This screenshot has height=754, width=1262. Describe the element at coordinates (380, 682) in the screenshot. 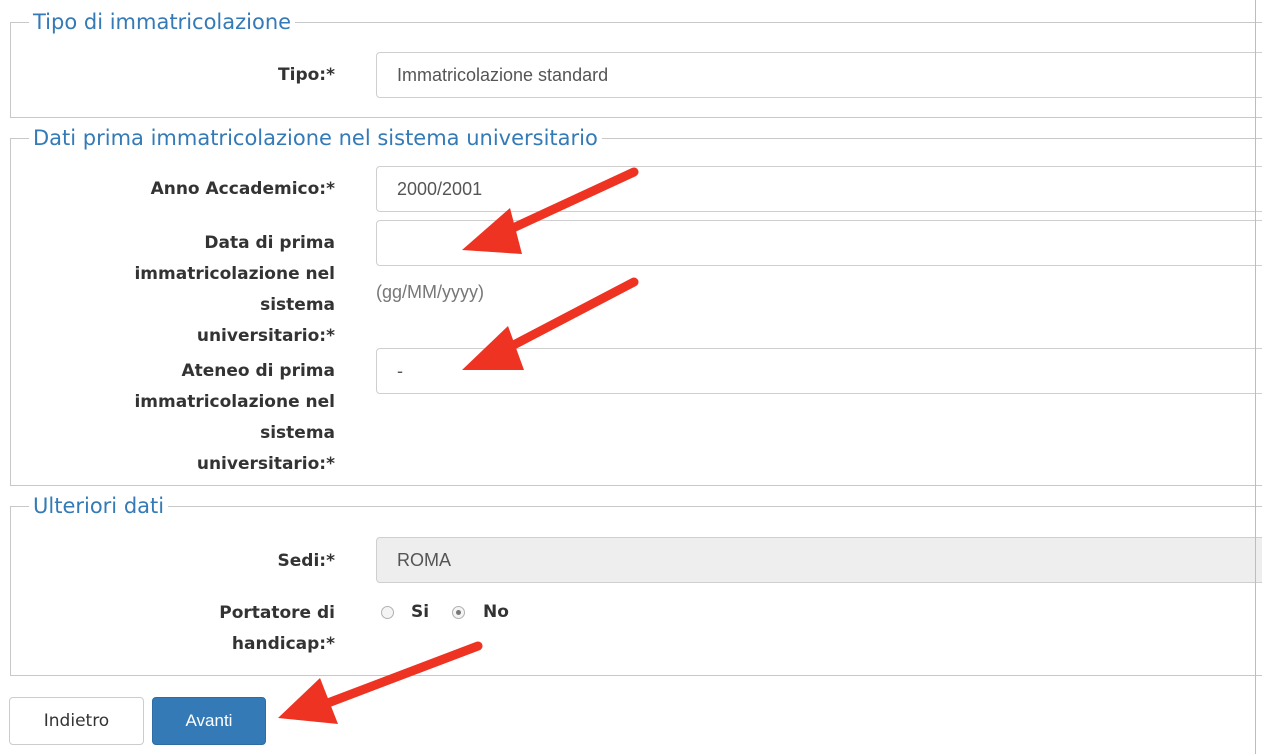

I see `arrow-icon-avanti` at that location.